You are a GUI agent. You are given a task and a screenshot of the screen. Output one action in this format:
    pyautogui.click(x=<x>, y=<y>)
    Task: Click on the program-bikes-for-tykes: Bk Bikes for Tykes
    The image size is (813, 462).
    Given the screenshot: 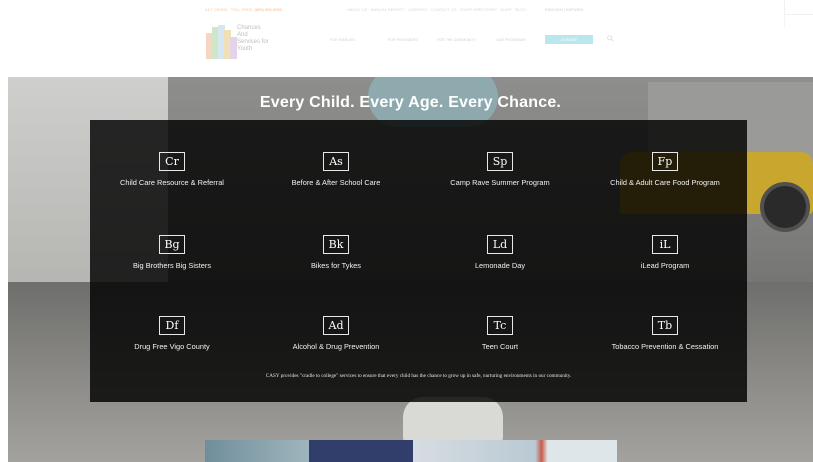 What is the action you would take?
    pyautogui.click(x=336, y=252)
    